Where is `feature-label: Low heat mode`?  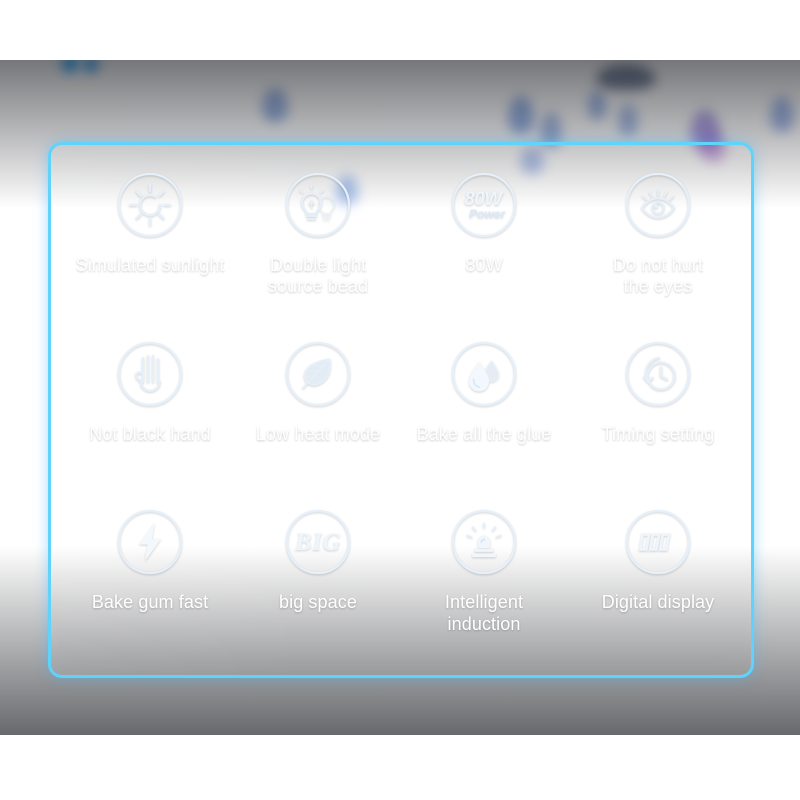
feature-label: Low heat mode is located at coordinates (318, 433).